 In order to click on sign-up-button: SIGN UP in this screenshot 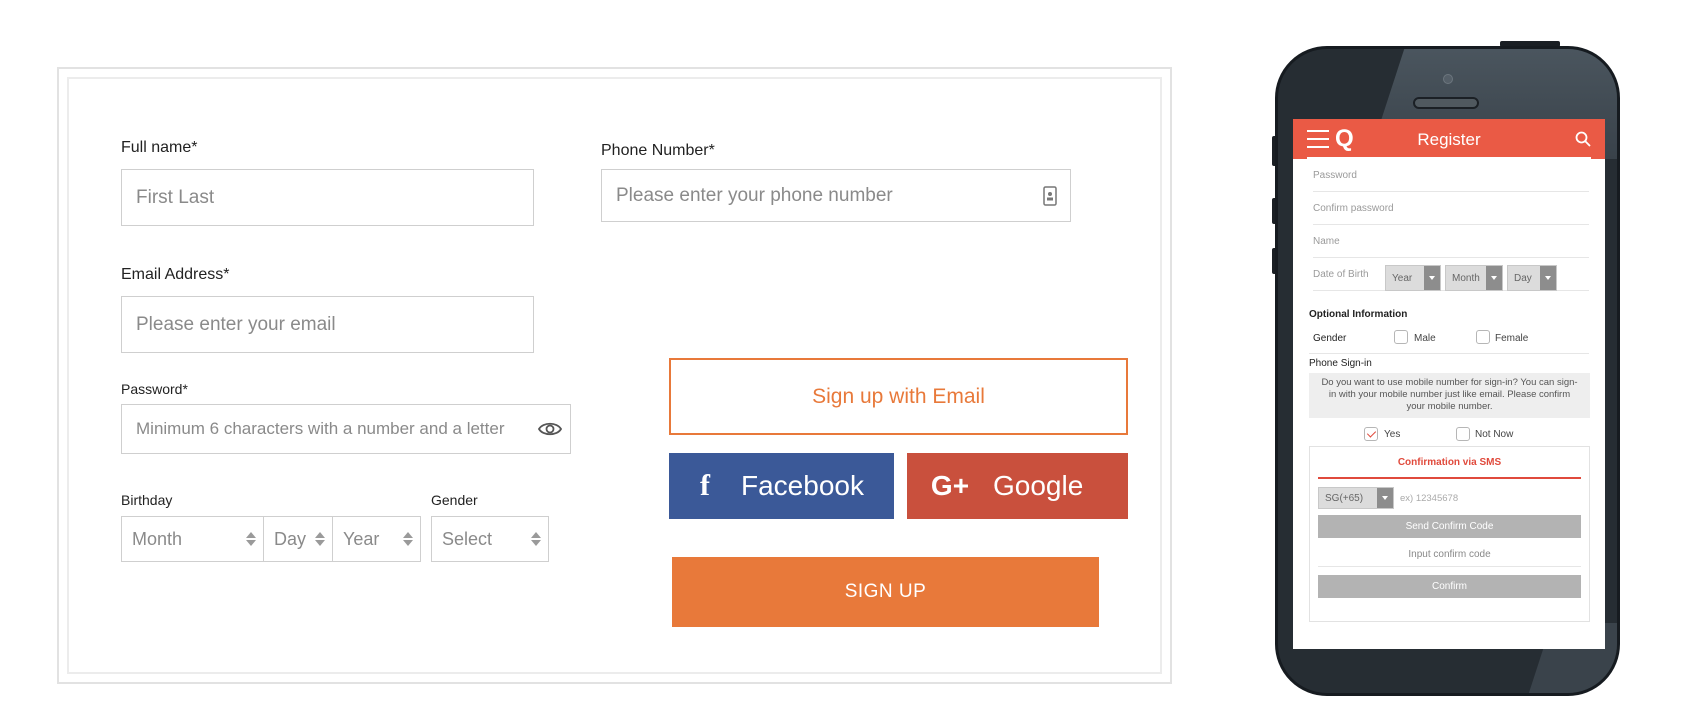, I will do `click(885, 592)`.